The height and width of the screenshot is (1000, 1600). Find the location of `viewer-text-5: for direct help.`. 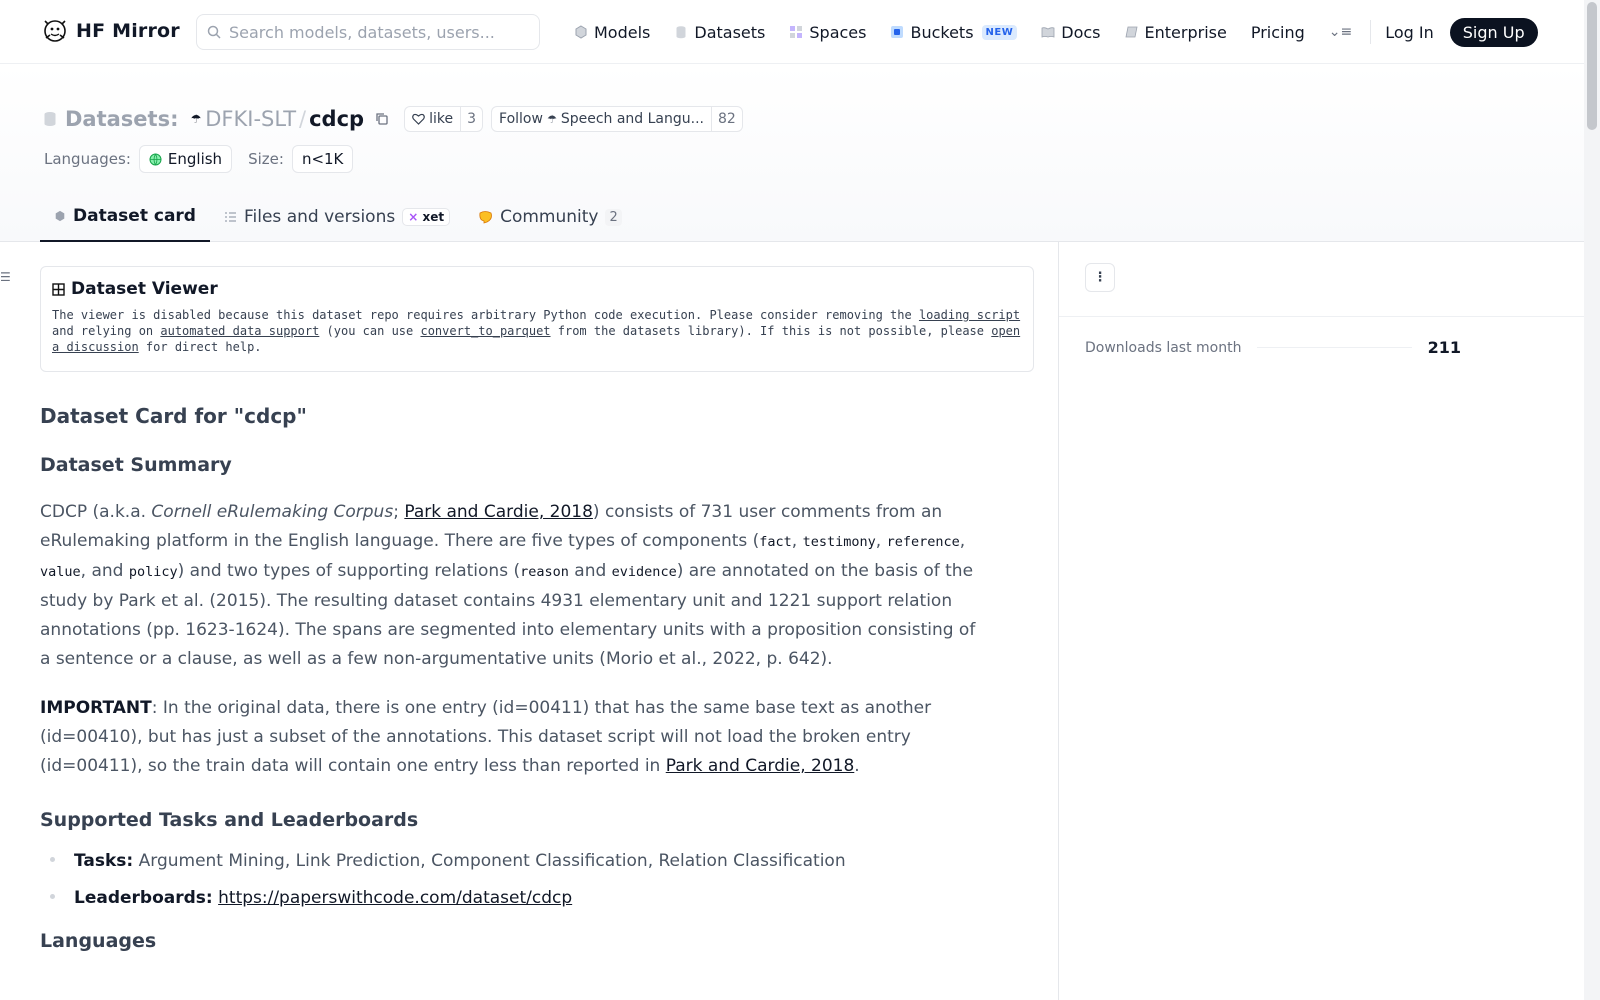

viewer-text-5: for direct help. is located at coordinates (200, 347).